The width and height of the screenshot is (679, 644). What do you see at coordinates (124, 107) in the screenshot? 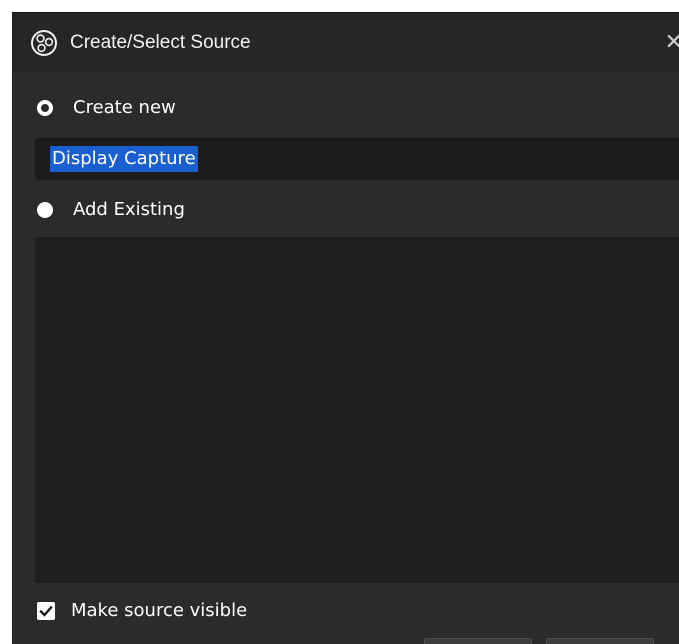
I see `create-new-label: Create new` at bounding box center [124, 107].